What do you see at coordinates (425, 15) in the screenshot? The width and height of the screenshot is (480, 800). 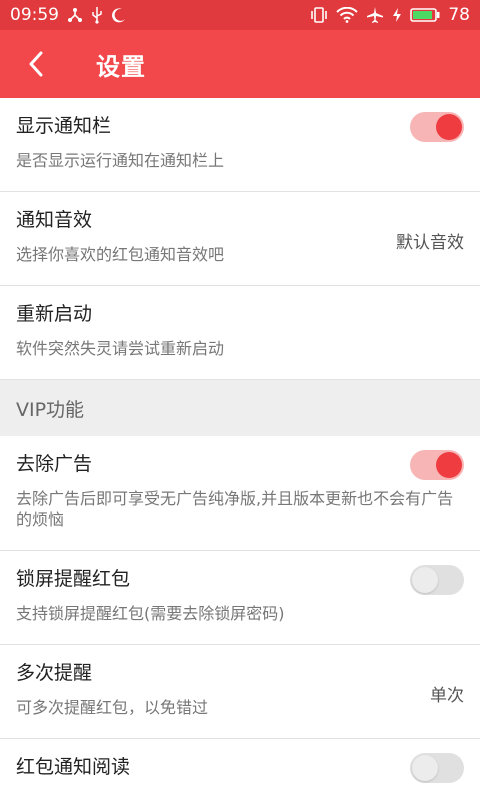 I see `battery-icon` at bounding box center [425, 15].